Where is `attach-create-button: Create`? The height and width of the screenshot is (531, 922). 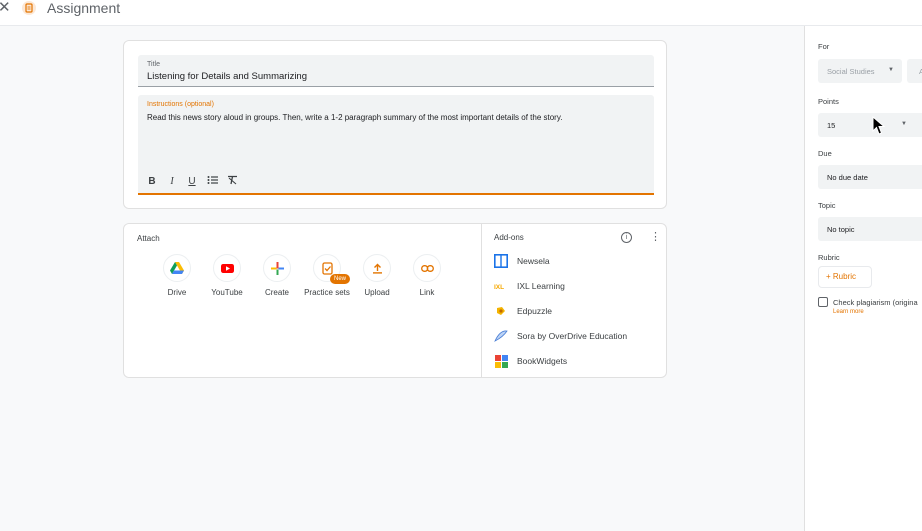 attach-create-button: Create is located at coordinates (277, 276).